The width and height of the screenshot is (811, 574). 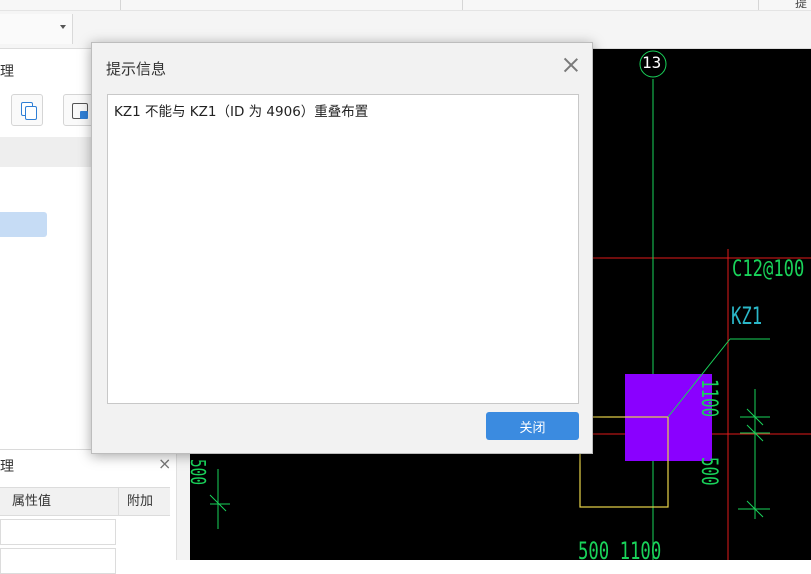 I want to click on dialog-title: 提示信息, so click(x=136, y=69).